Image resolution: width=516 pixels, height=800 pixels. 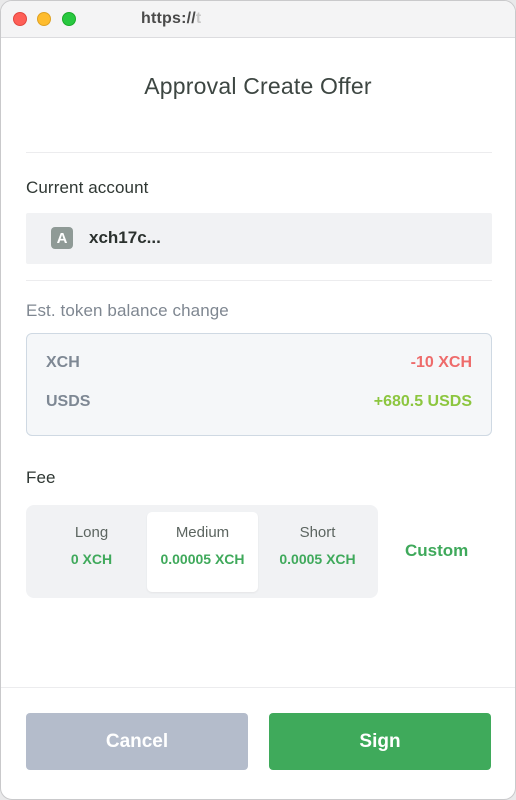 I want to click on fee-option-name: Short, so click(x=317, y=532).